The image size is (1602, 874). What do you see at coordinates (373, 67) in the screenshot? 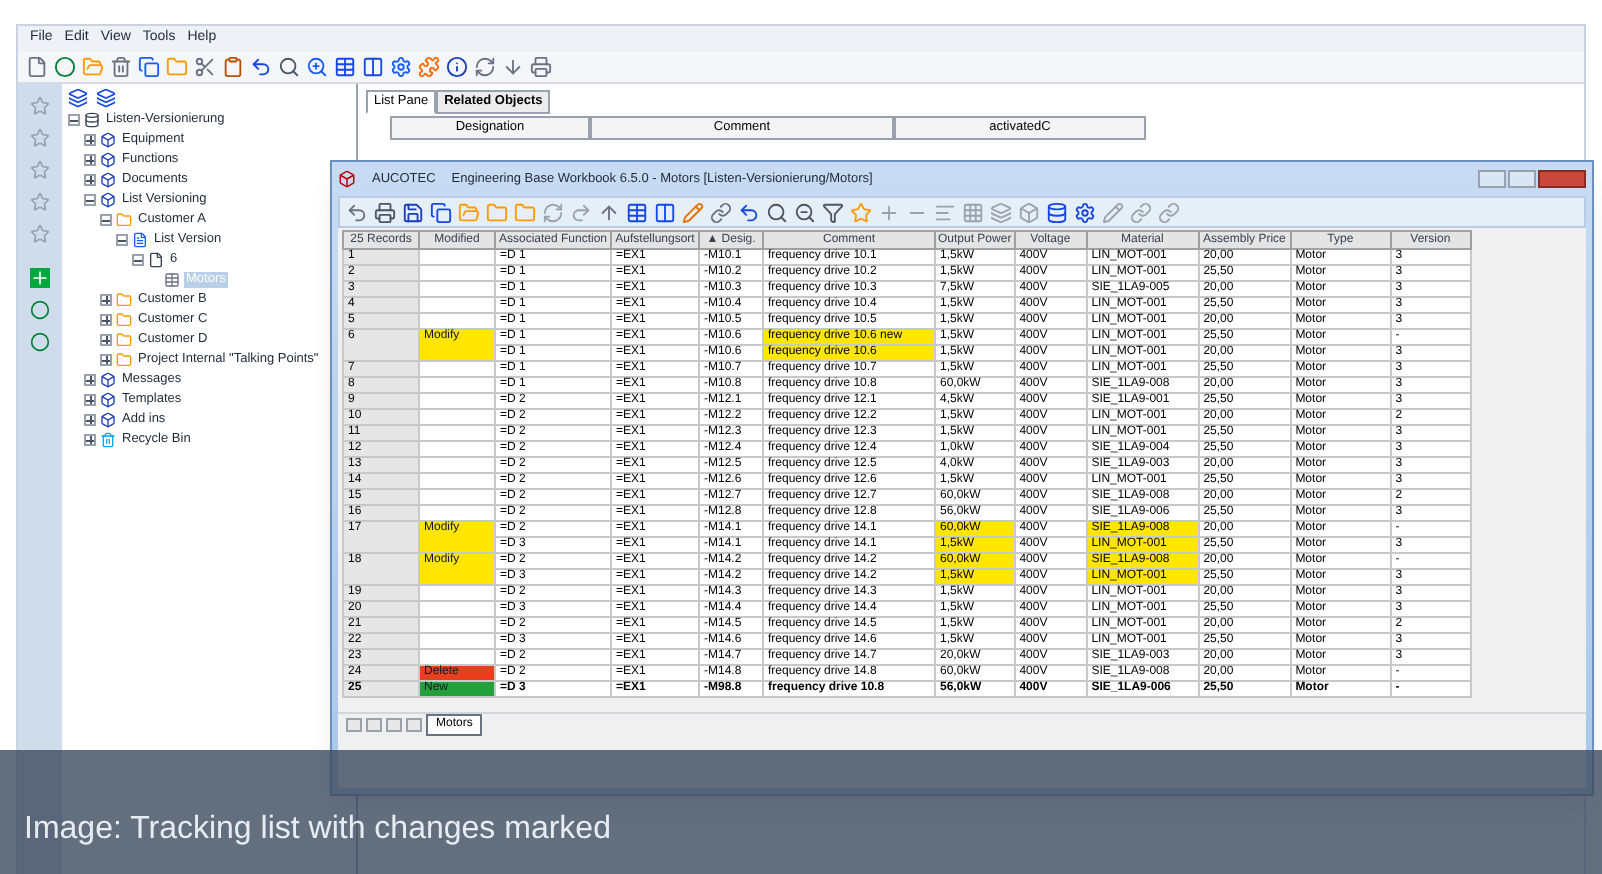
I see `columns-view-icon` at bounding box center [373, 67].